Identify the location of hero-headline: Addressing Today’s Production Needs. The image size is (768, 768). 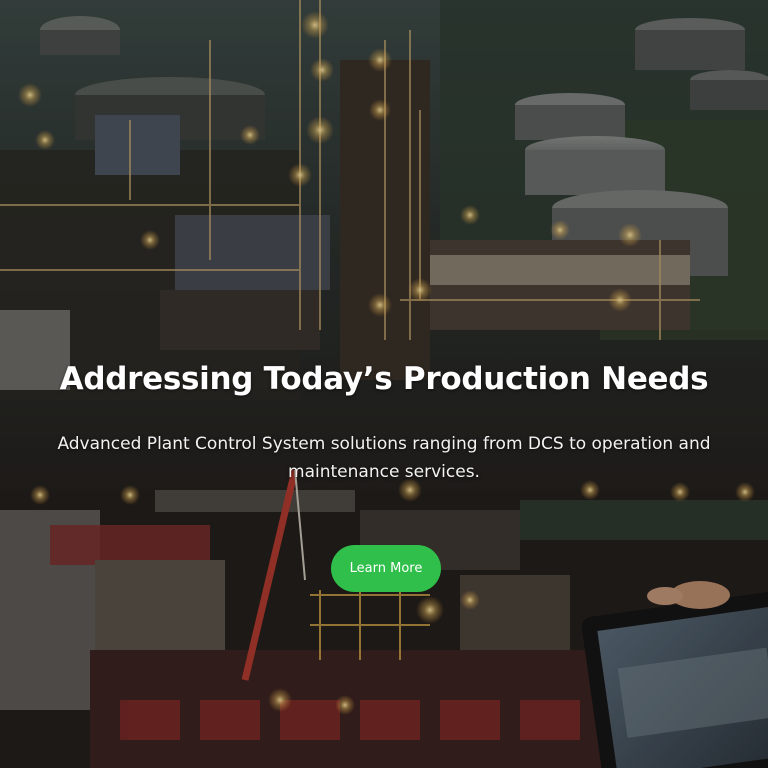
(384, 379).